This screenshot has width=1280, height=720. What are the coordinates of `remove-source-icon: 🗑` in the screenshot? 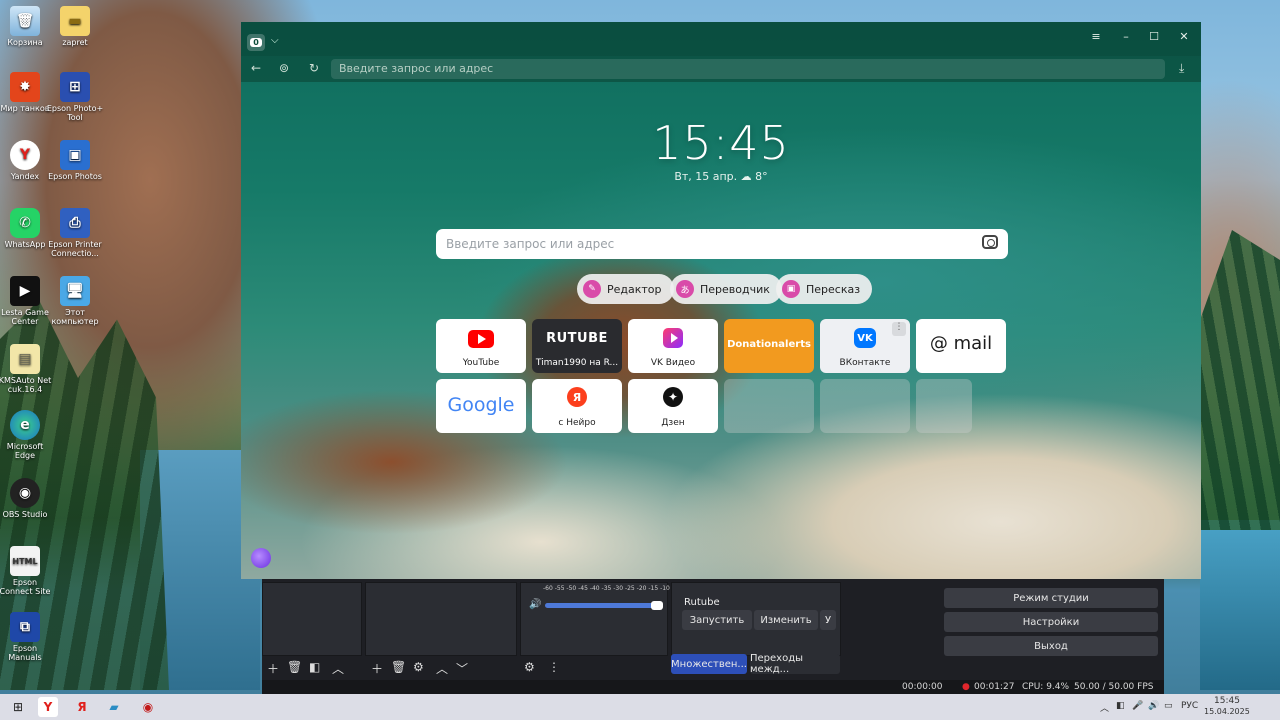 It's located at (398, 667).